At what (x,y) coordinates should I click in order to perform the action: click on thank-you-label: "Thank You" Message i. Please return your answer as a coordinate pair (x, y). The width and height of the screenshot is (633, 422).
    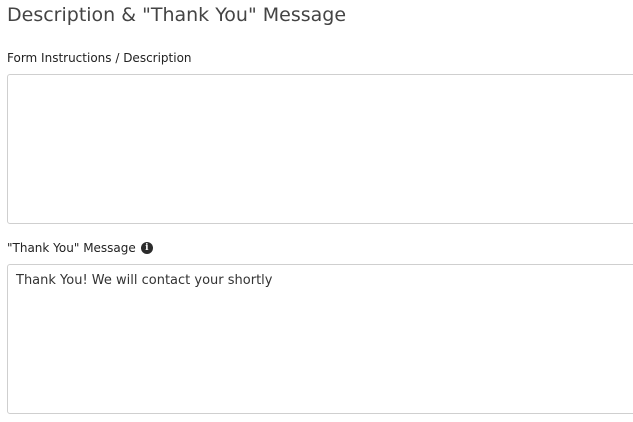
    Looking at the image, I should click on (80, 248).